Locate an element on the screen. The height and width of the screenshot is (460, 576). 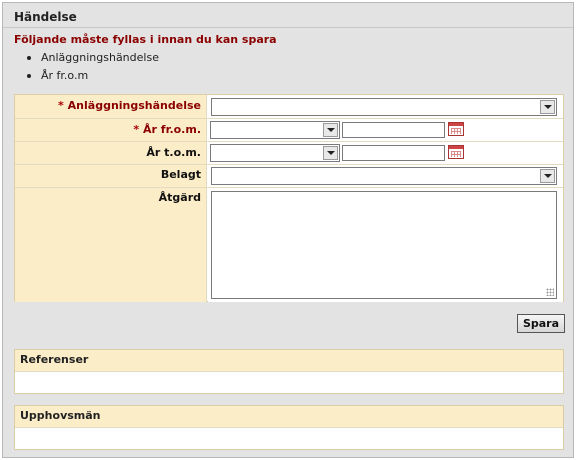
field-label-text: År fr.o.m. is located at coordinates (172, 129).